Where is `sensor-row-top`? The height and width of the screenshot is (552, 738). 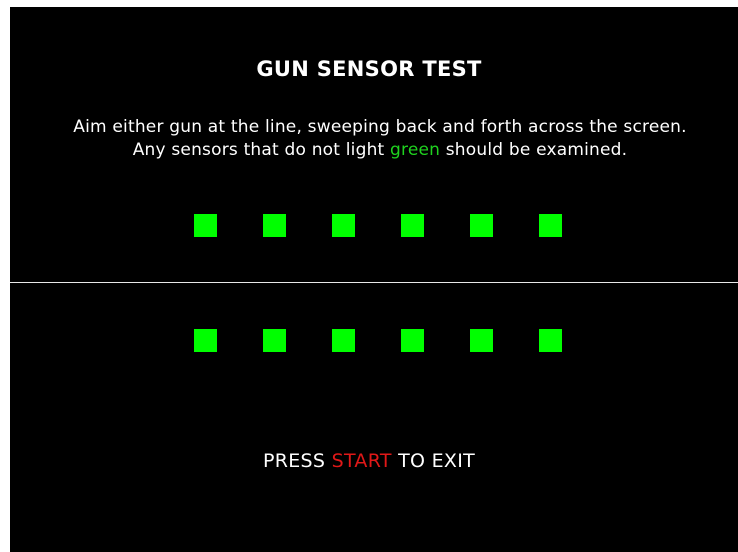 sensor-row-top is located at coordinates (374, 226).